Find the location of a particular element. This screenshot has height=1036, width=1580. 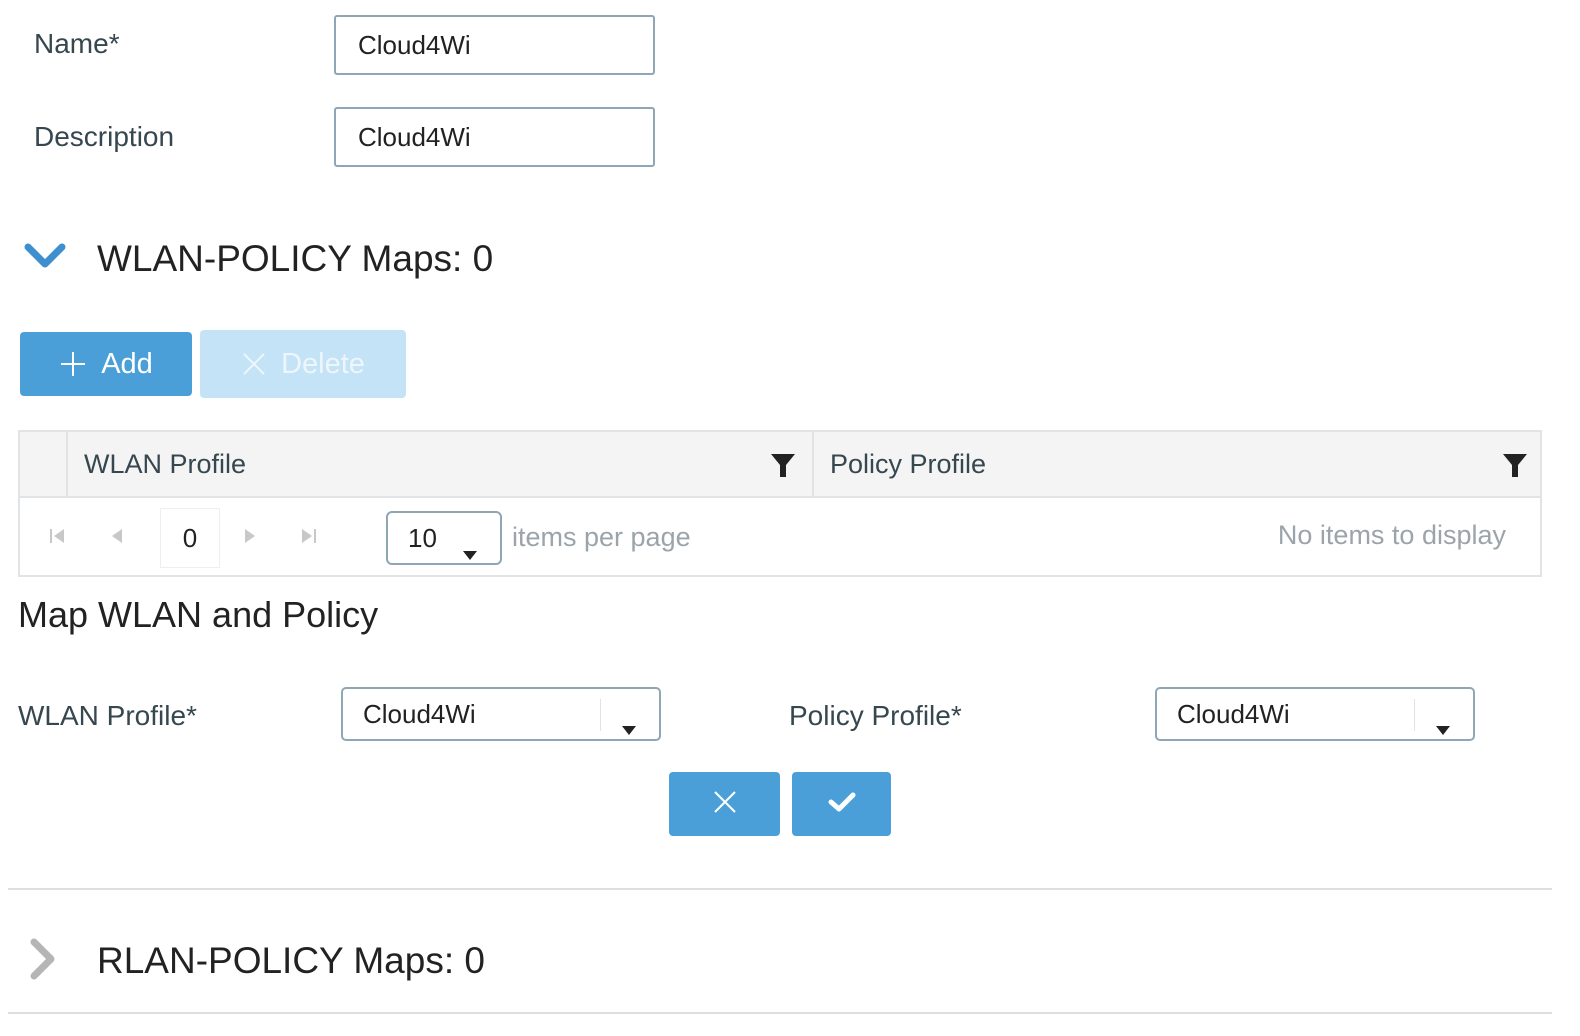

check-icon is located at coordinates (842, 804).